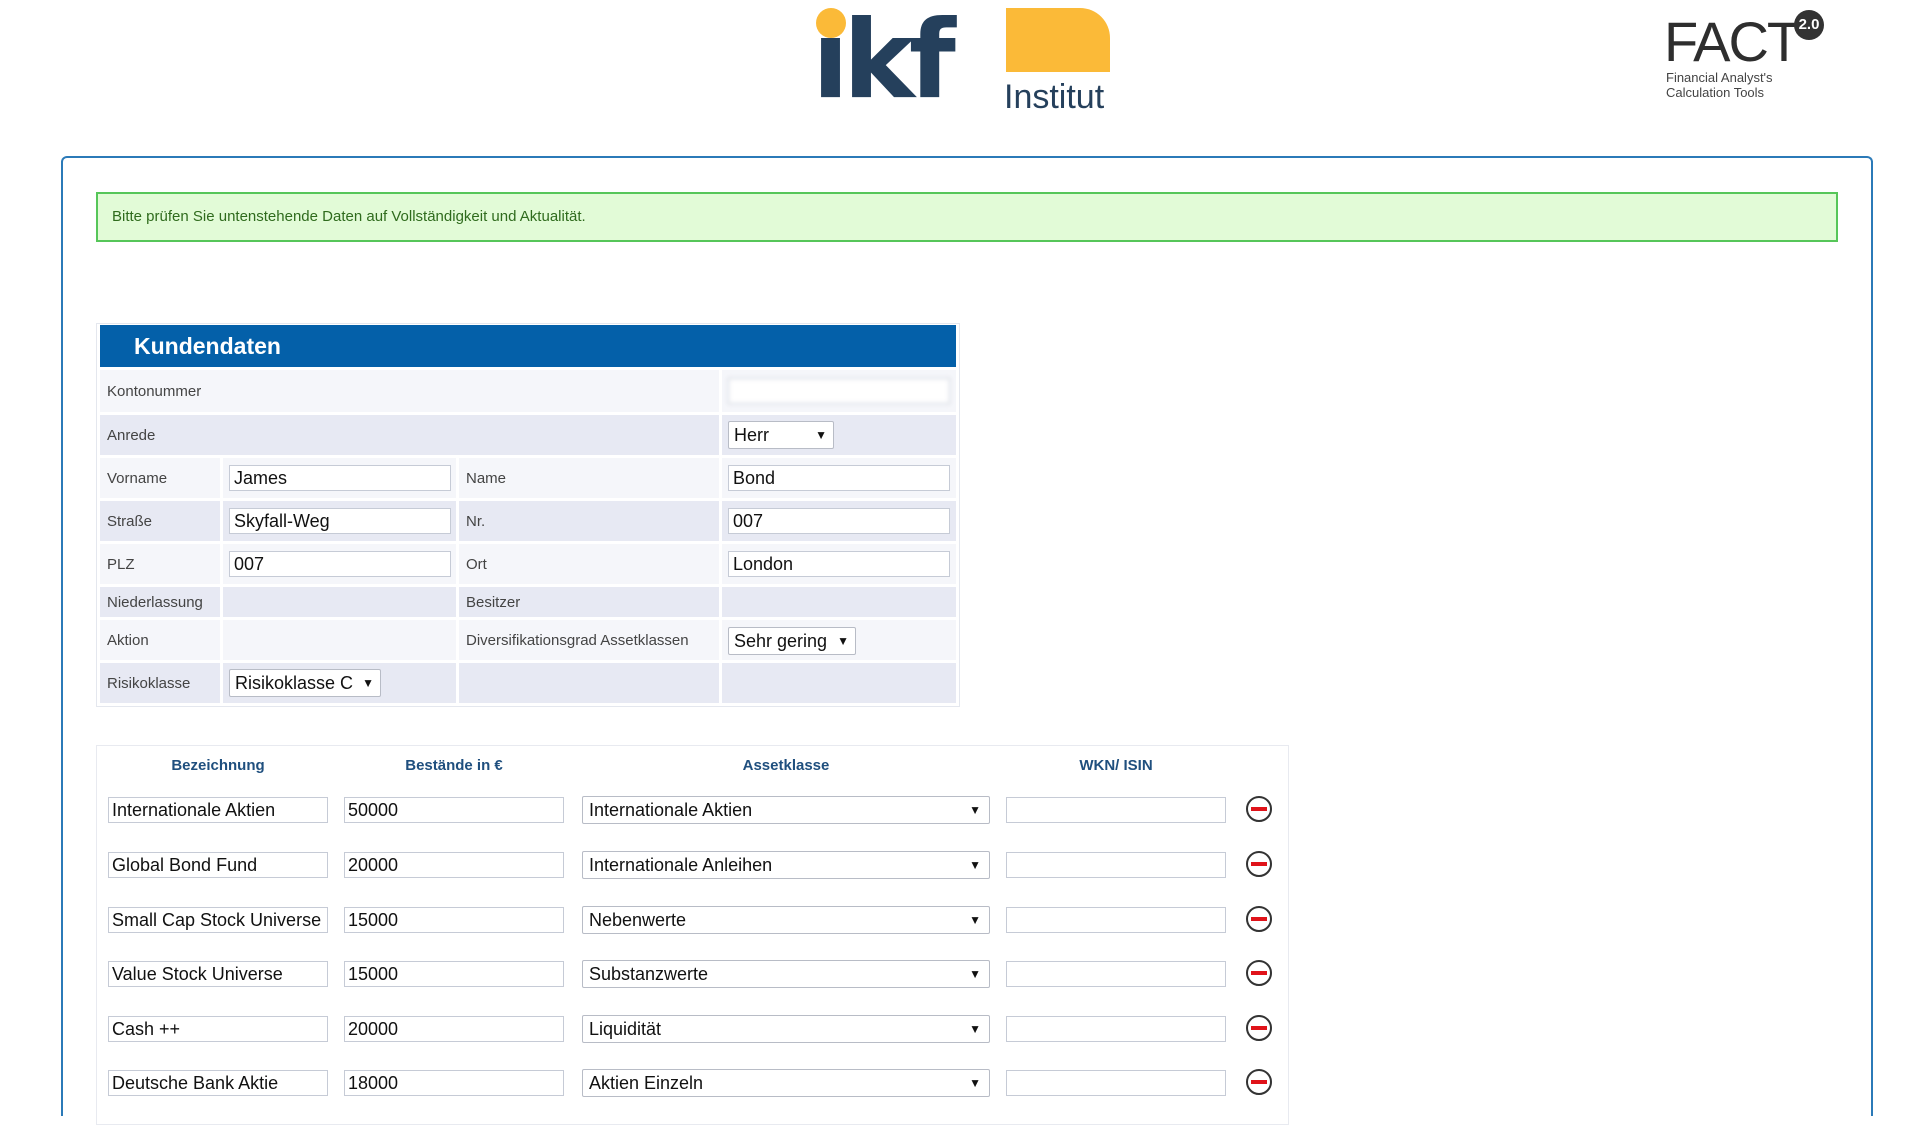 Image resolution: width=1920 pixels, height=1125 pixels. I want to click on diversifikation-select: Sehr gering ▼, so click(792, 641).